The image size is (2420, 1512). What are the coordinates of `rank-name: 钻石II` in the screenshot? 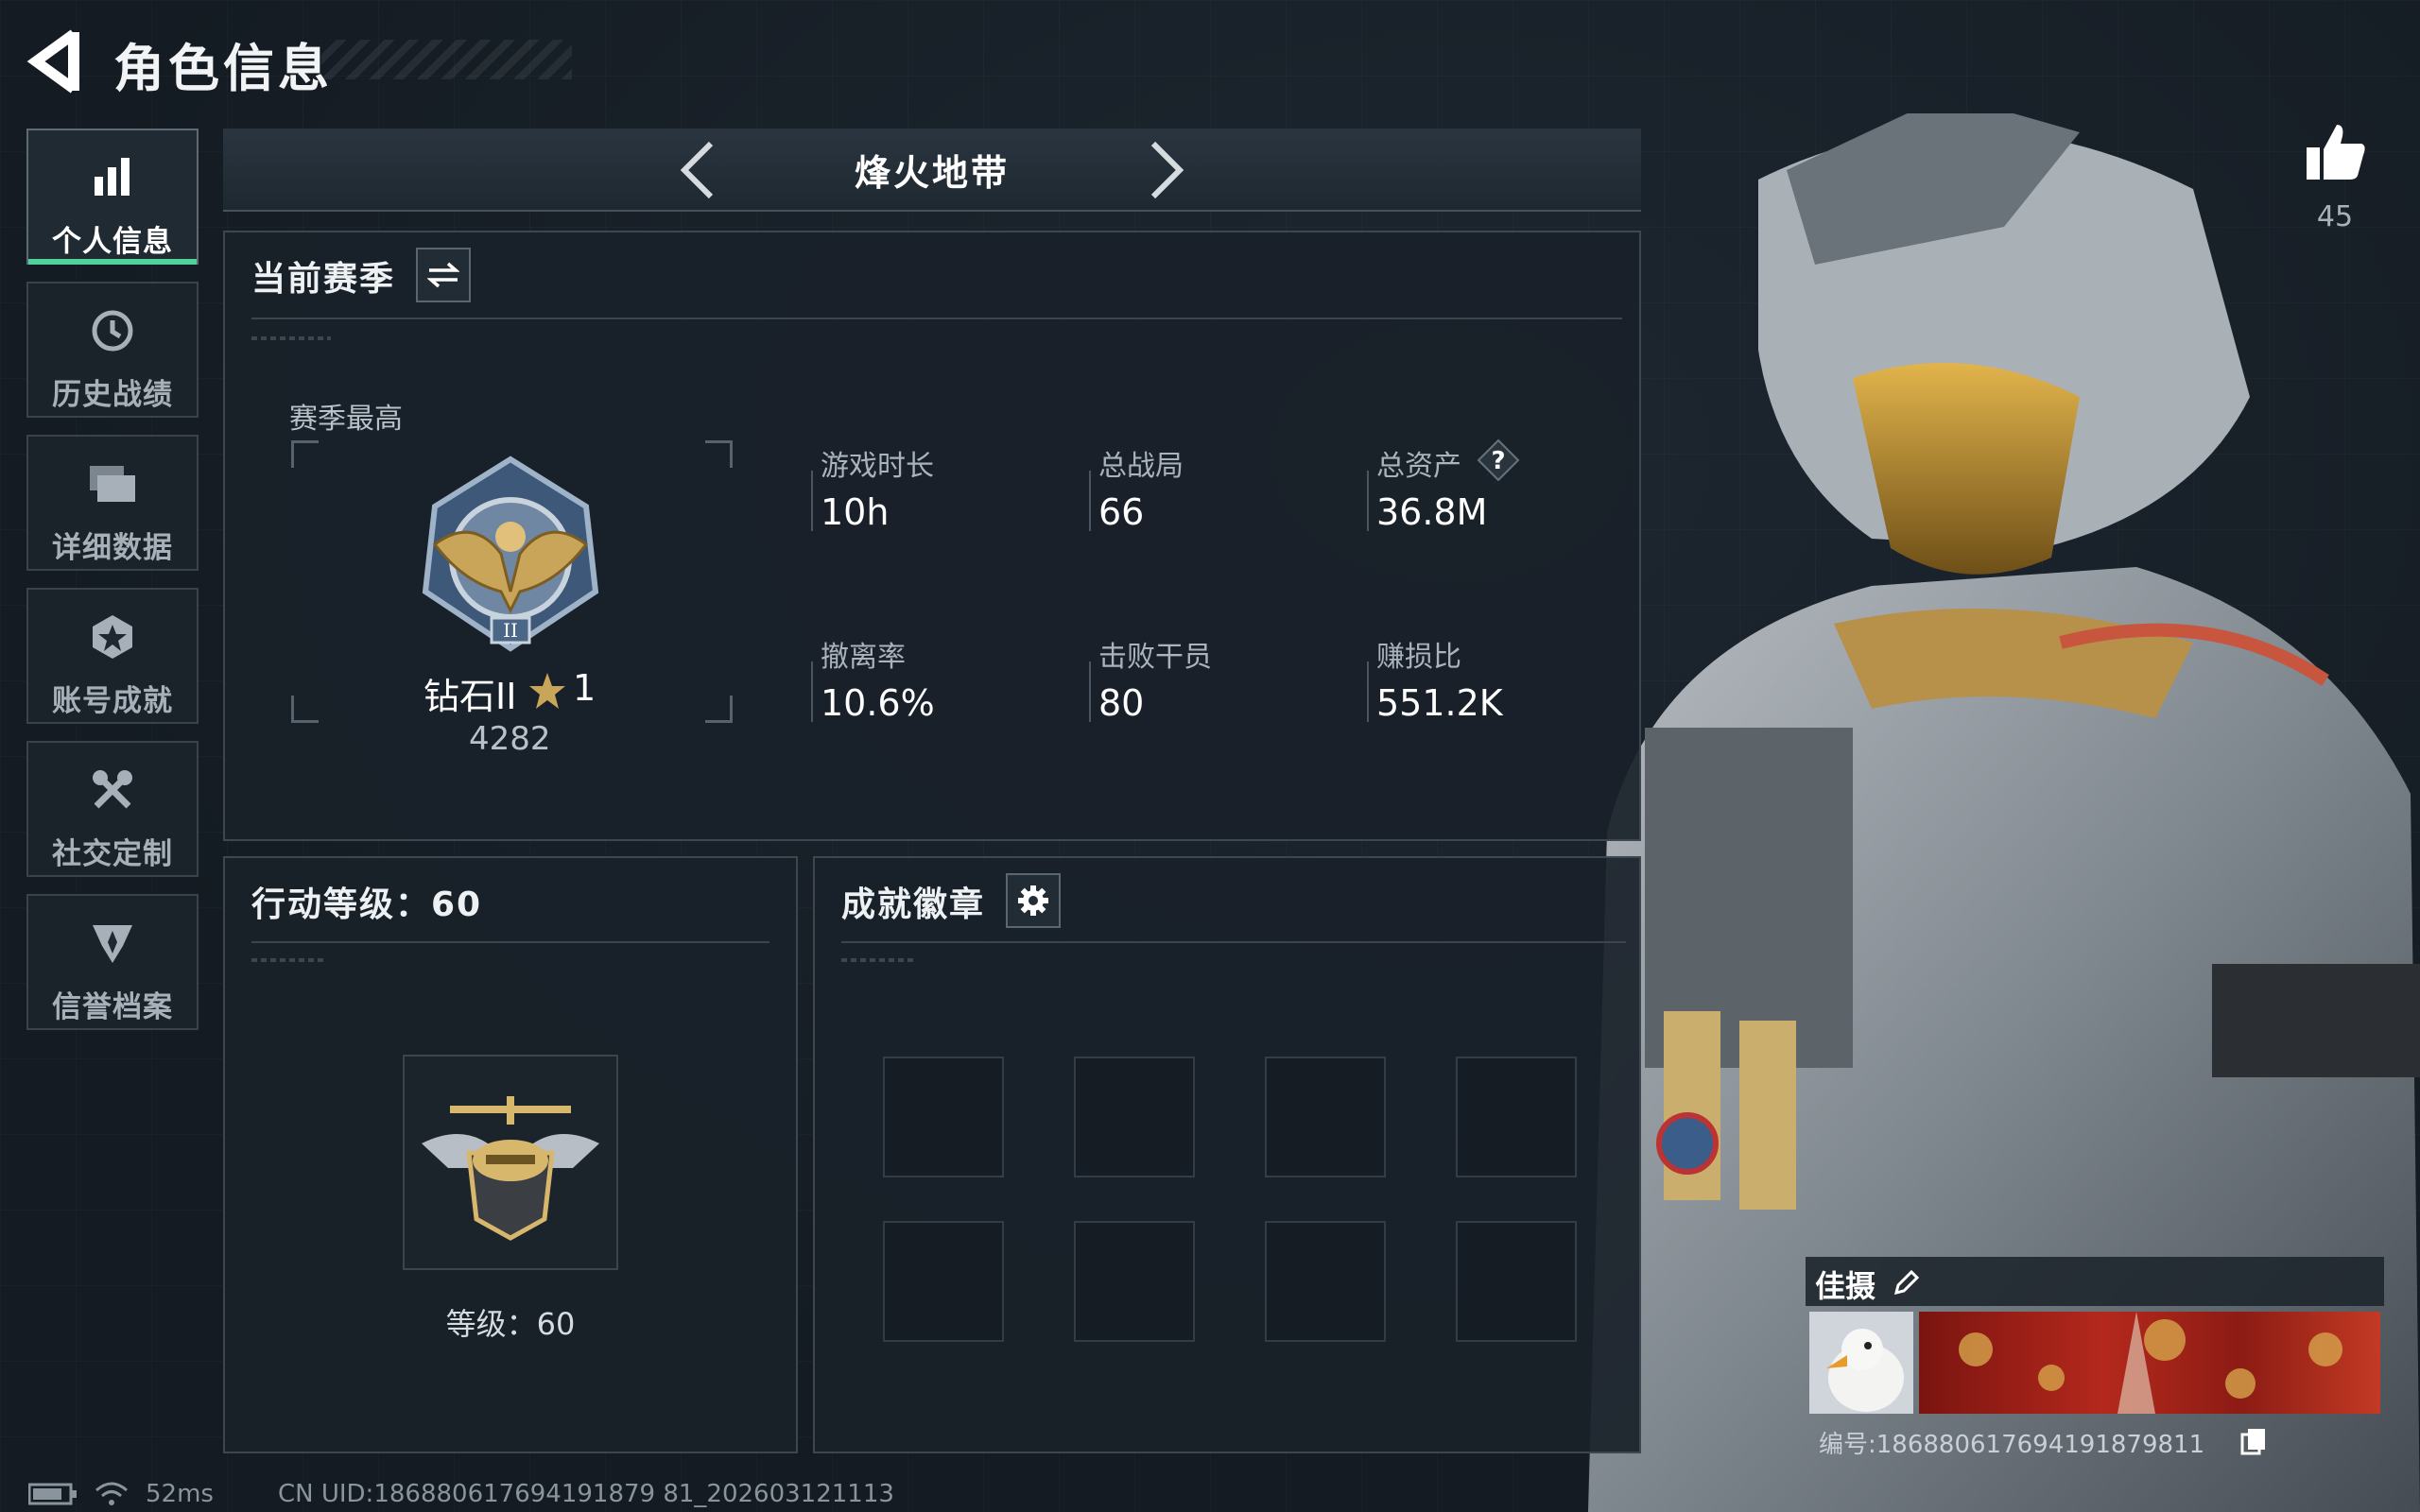 It's located at (471, 696).